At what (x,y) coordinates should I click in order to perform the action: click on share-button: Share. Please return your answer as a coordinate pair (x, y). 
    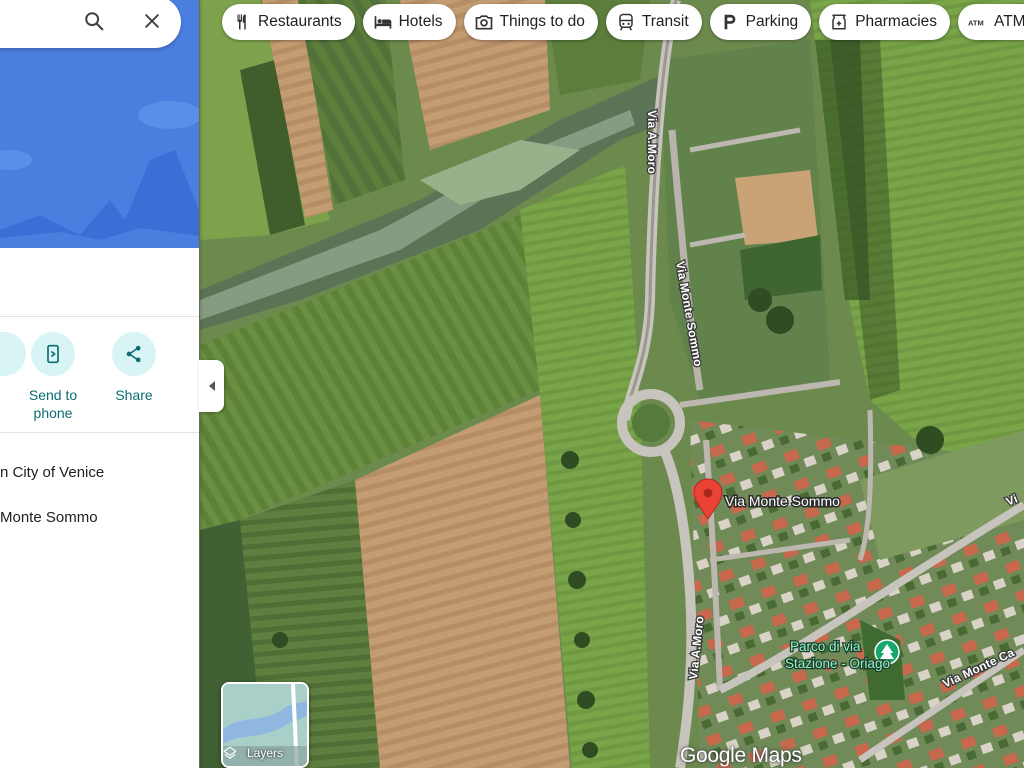
    Looking at the image, I should click on (134, 368).